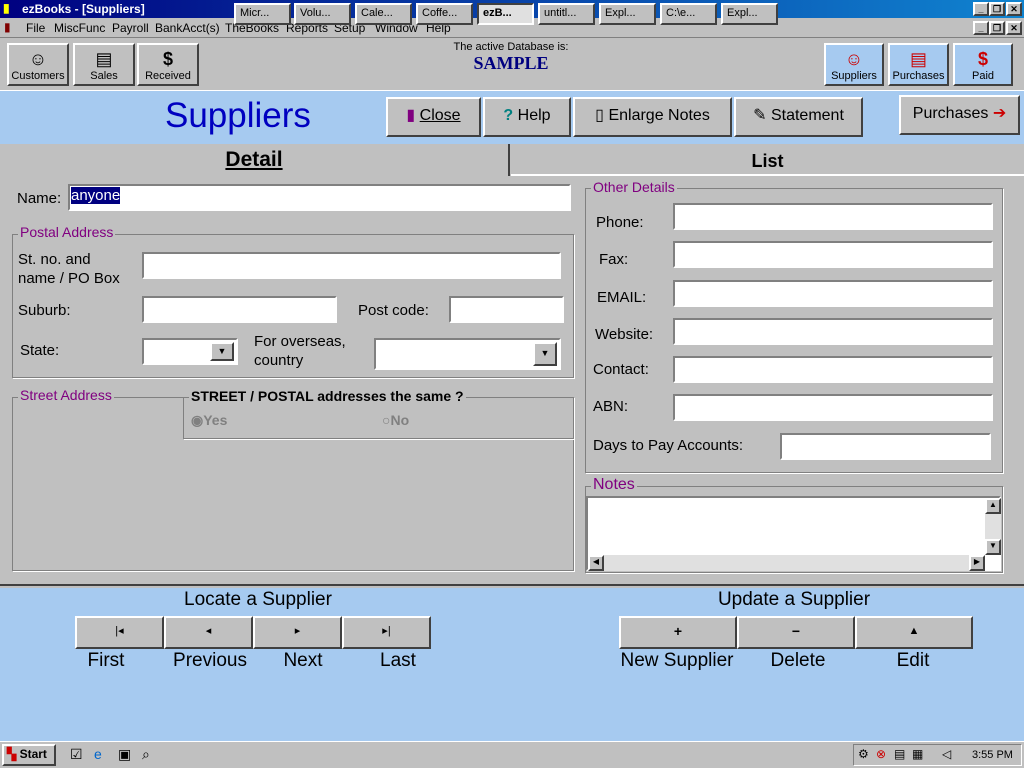 Image resolution: width=1024 pixels, height=768 pixels. I want to click on smiley-icon: ☺, so click(854, 59).